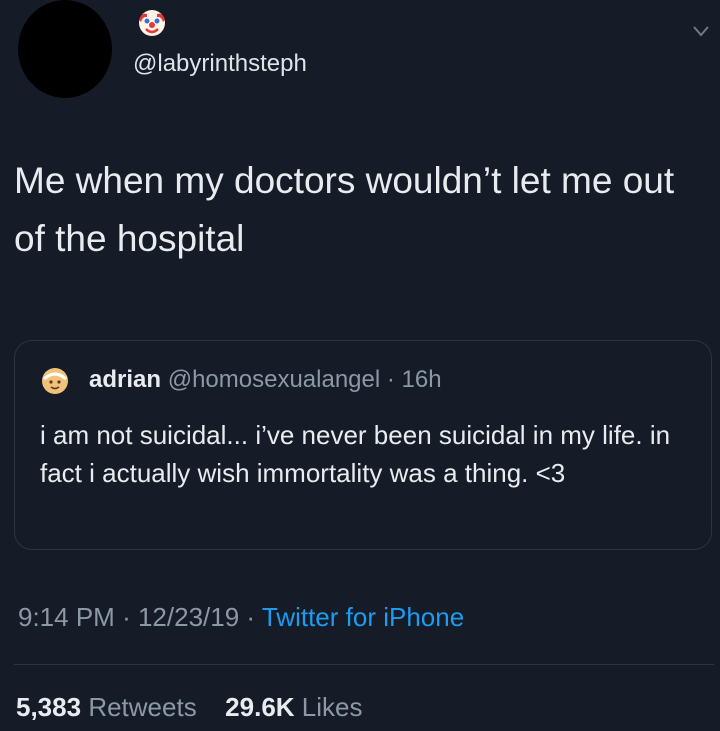  What do you see at coordinates (142, 707) in the screenshot?
I see `retweets-label: Retweets` at bounding box center [142, 707].